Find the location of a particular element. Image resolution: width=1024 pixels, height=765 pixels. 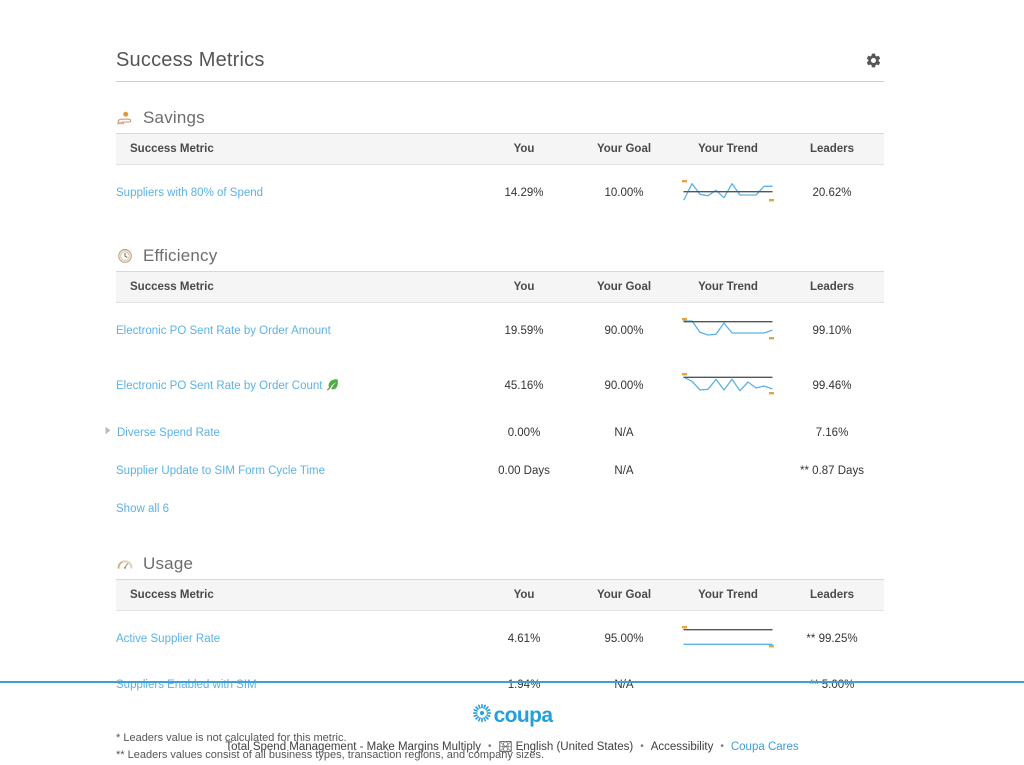

cell-you-value: 19.59% is located at coordinates (524, 330).